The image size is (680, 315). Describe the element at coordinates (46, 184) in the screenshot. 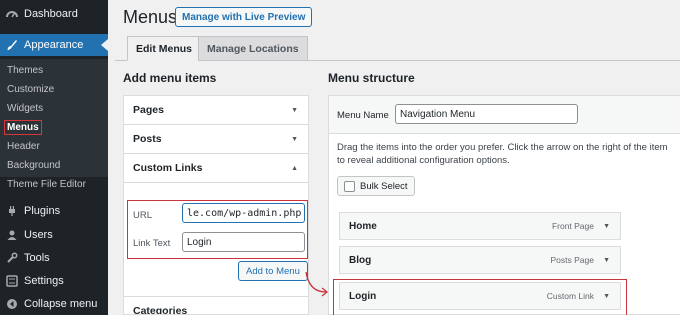

I see `submenu-item-theme-file-editor: Theme File Editor` at that location.